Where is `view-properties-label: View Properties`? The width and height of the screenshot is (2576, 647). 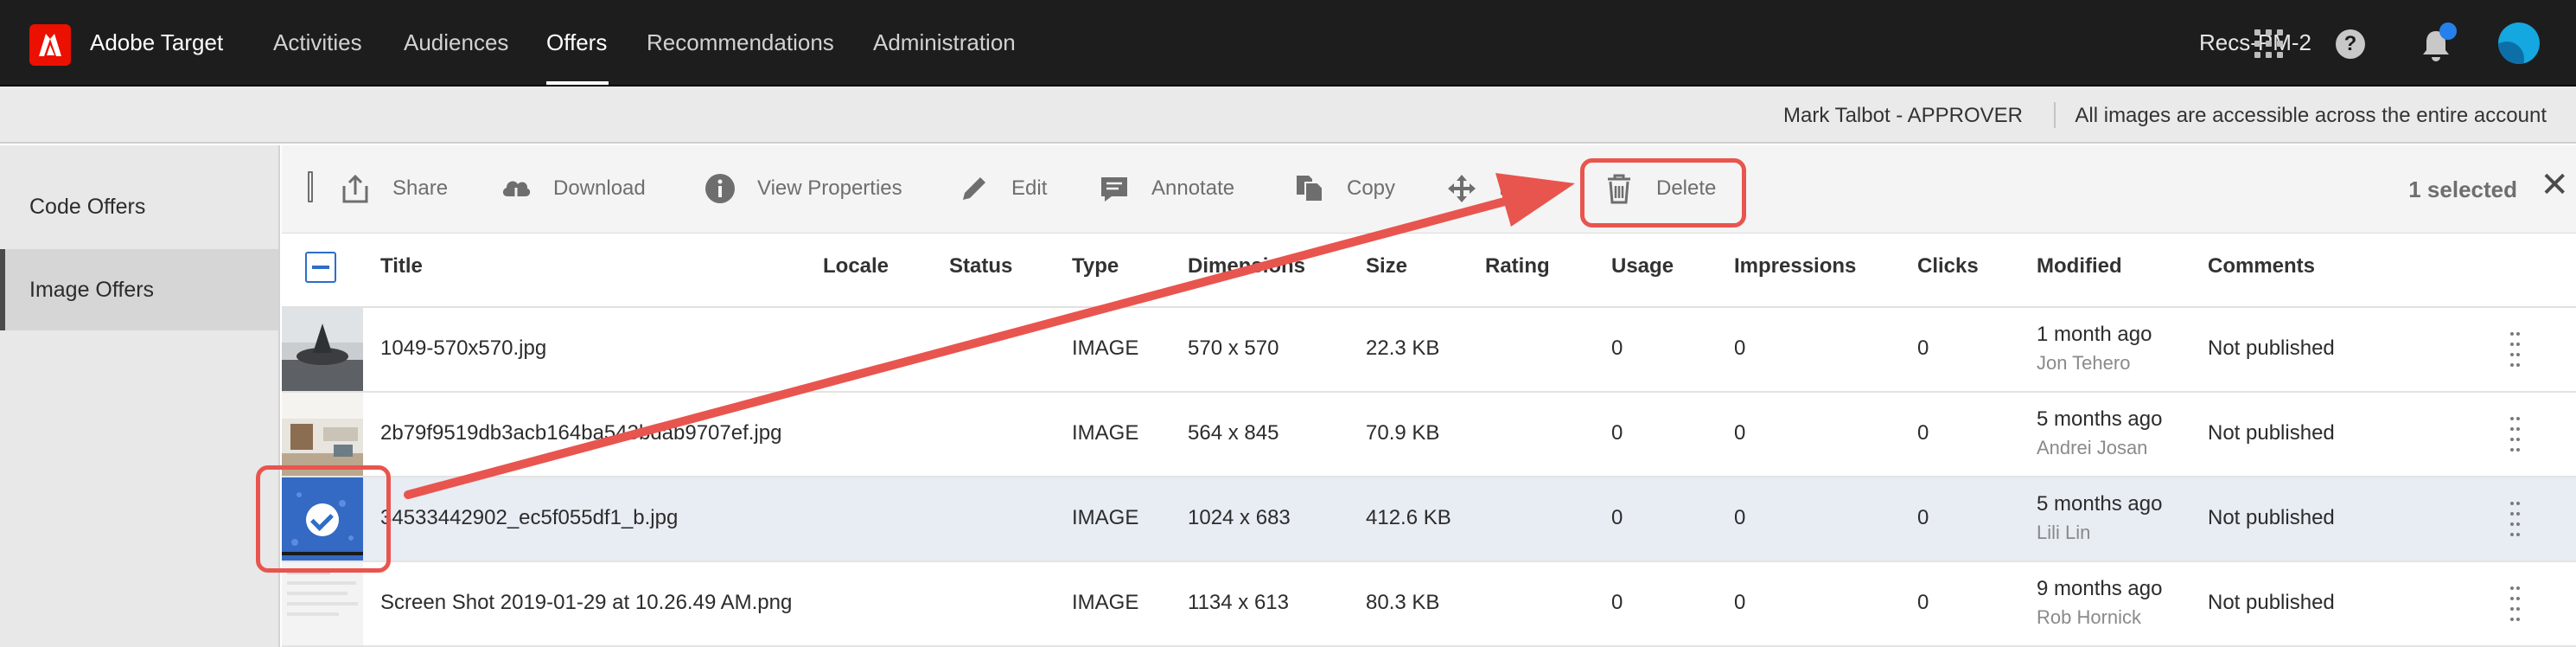
view-properties-label: View Properties is located at coordinates (829, 188).